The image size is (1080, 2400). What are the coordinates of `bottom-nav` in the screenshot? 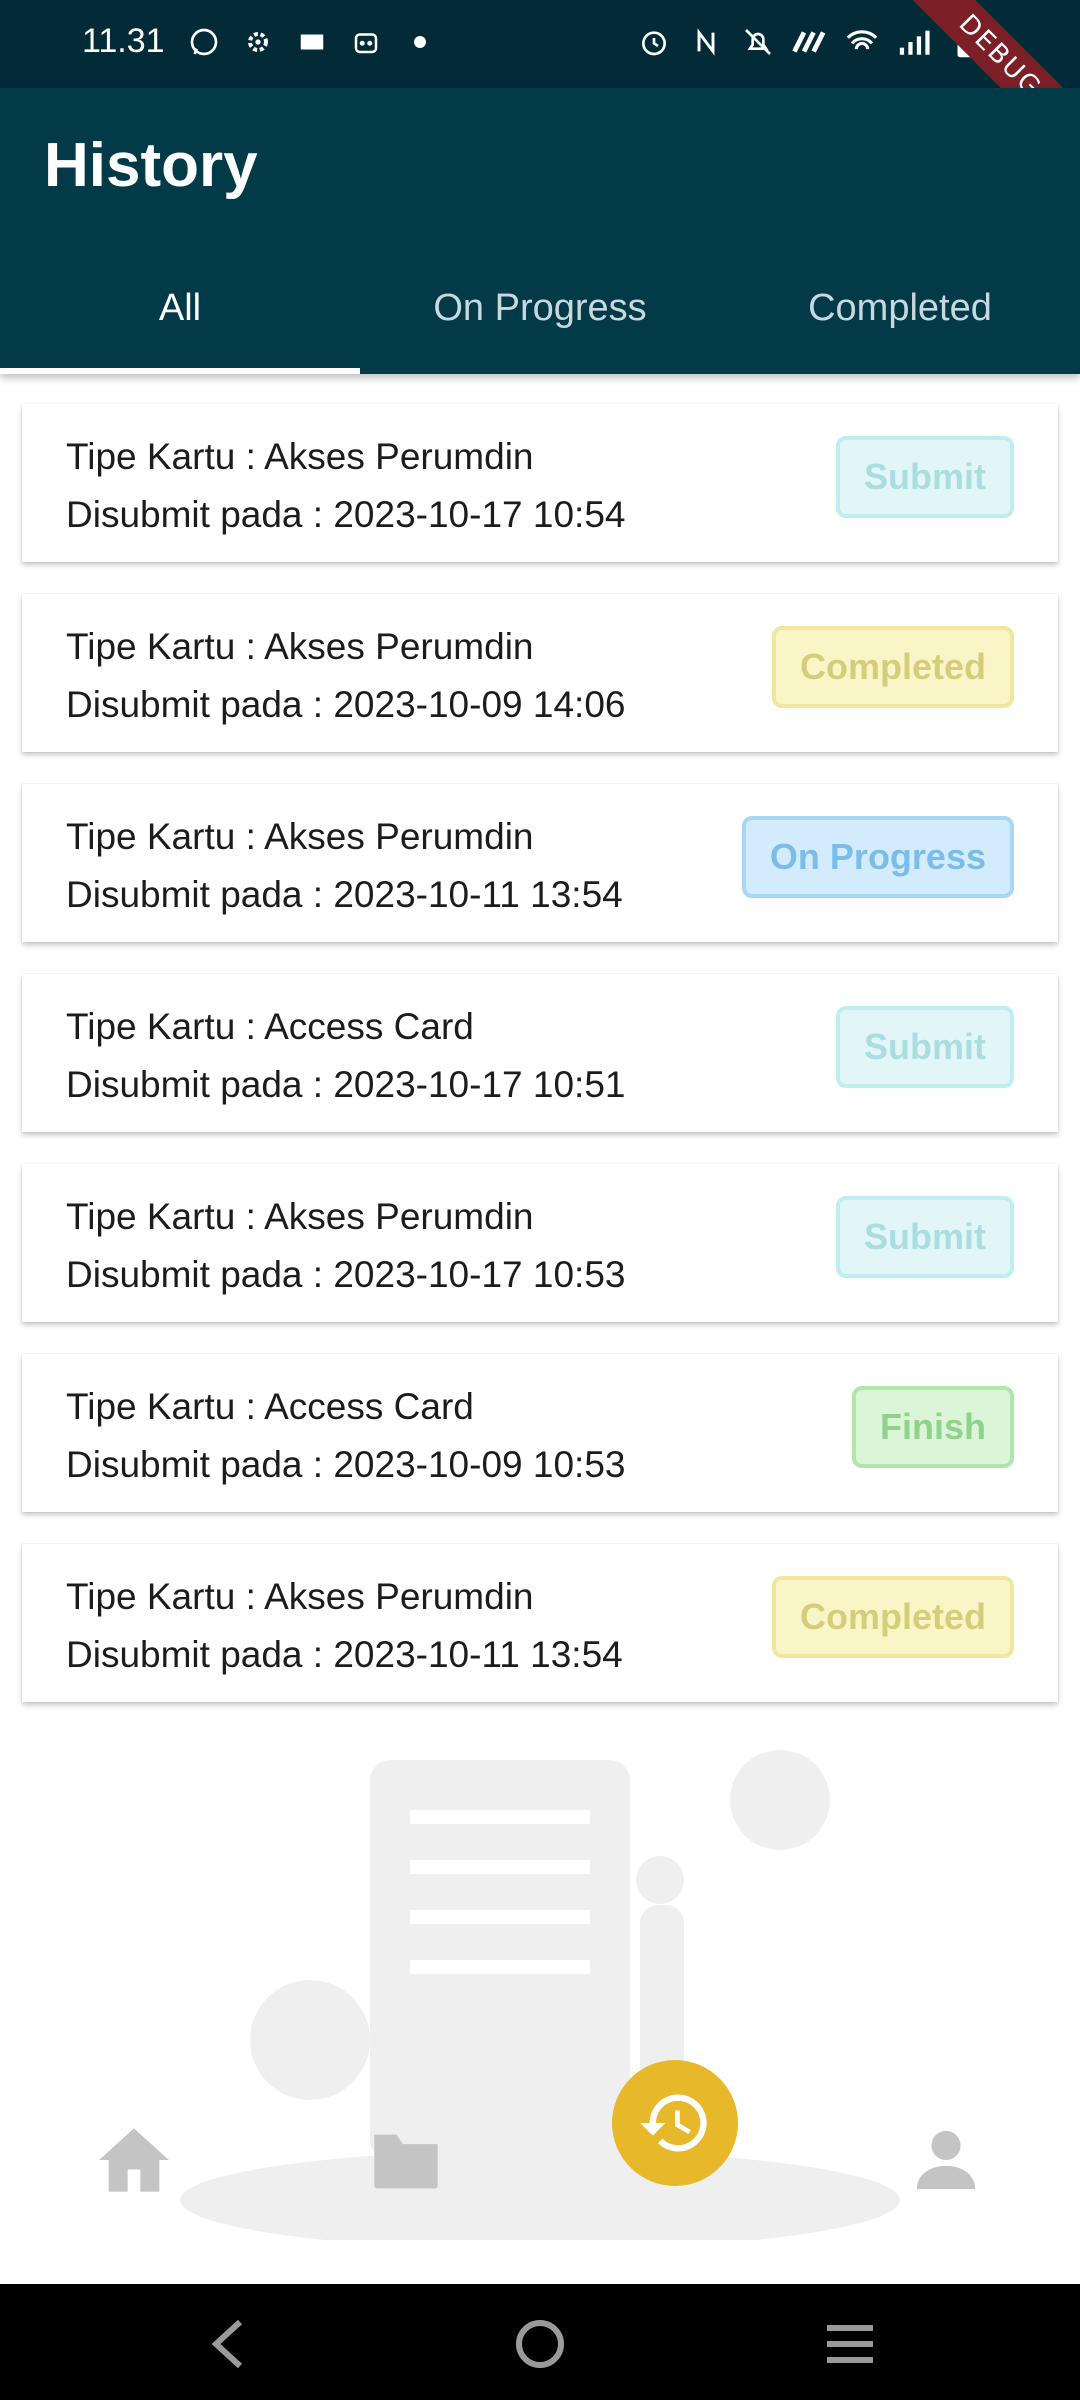 It's located at (540, 2172).